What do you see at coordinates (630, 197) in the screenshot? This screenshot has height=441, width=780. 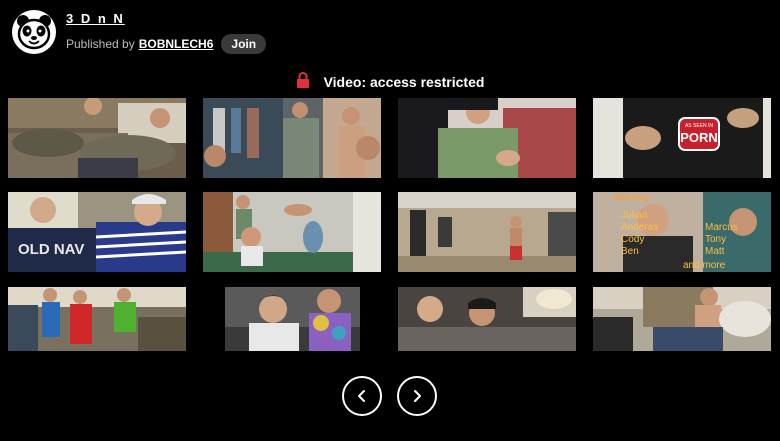 I see `starring-label: Starring` at bounding box center [630, 197].